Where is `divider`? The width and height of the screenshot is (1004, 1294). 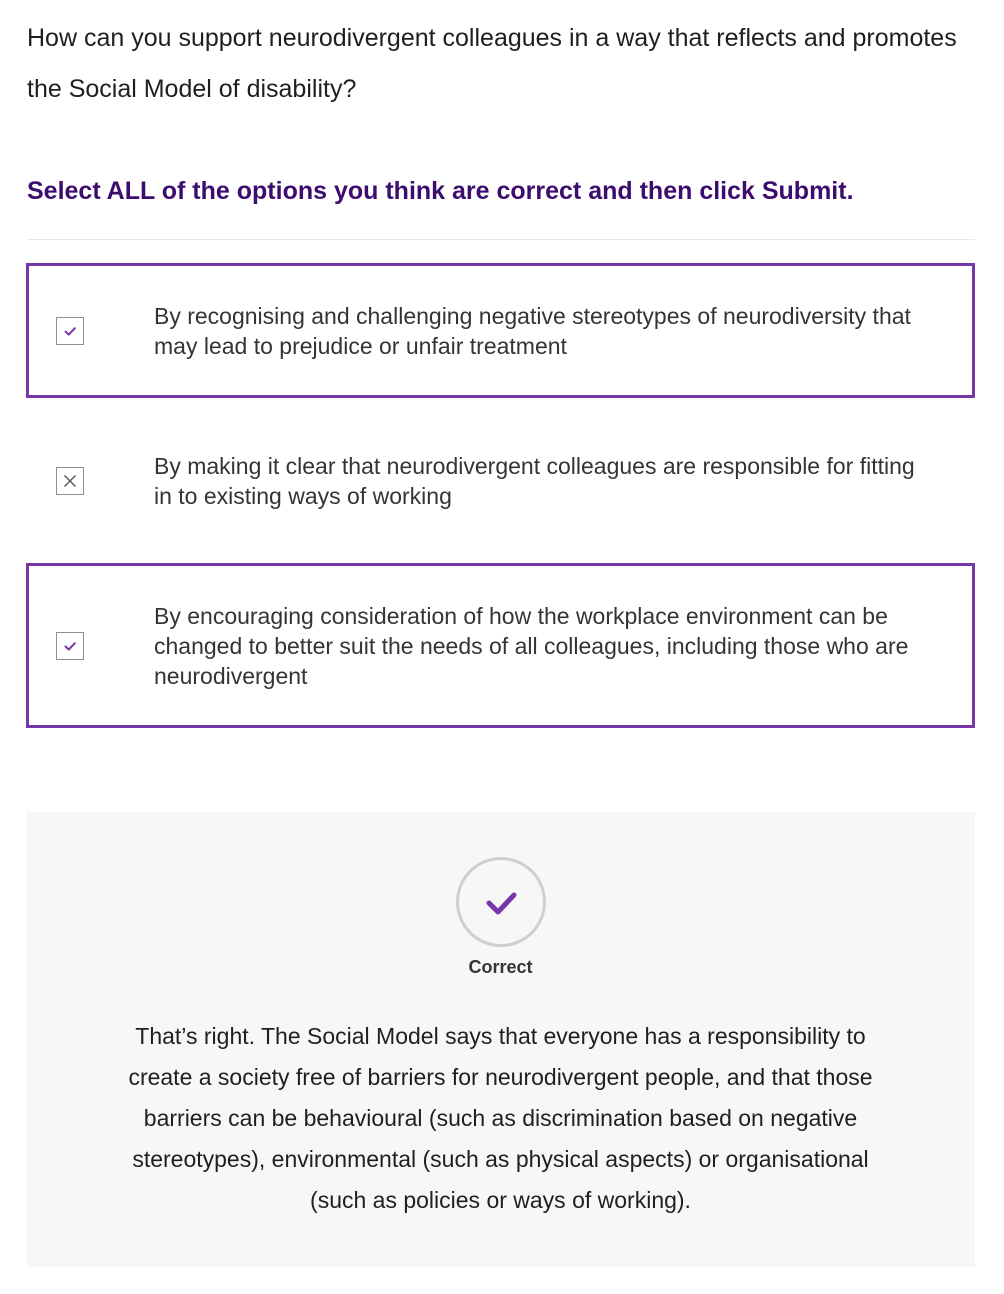
divider is located at coordinates (501, 239).